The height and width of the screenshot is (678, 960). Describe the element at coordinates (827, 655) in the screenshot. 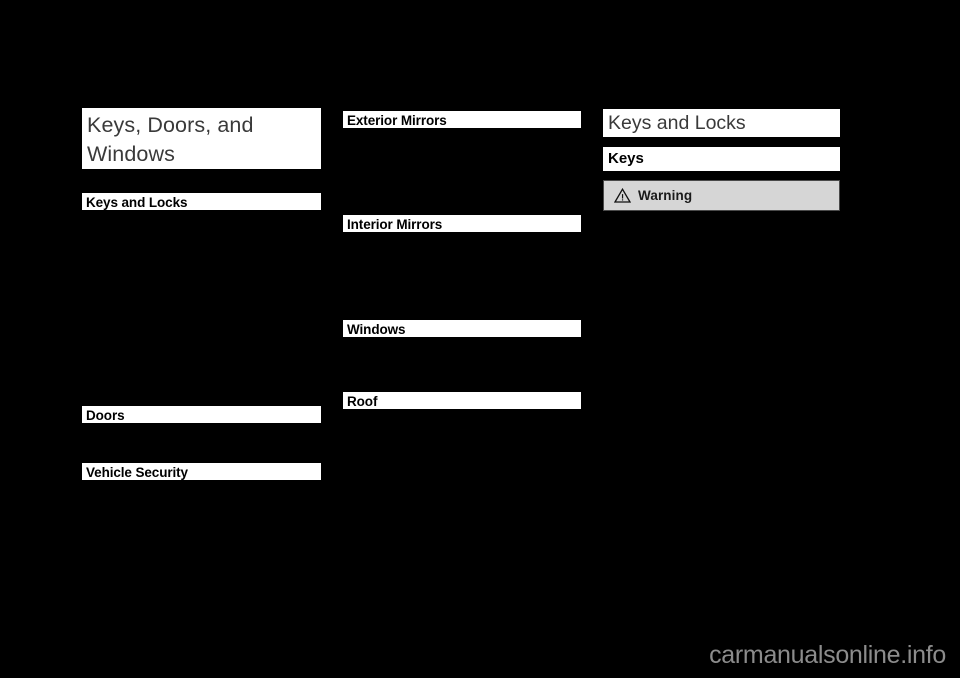

I see `watermark: carmanualsonline.info` at that location.